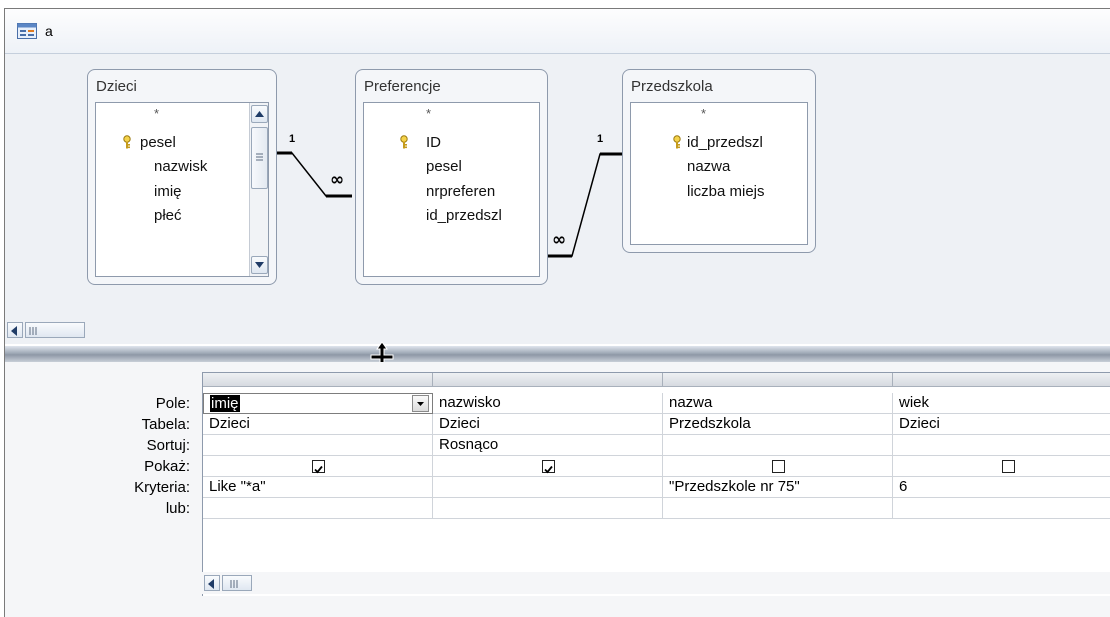 Image resolution: width=1110 pixels, height=617 pixels. I want to click on relation-many-label-2: ∞, so click(559, 240).